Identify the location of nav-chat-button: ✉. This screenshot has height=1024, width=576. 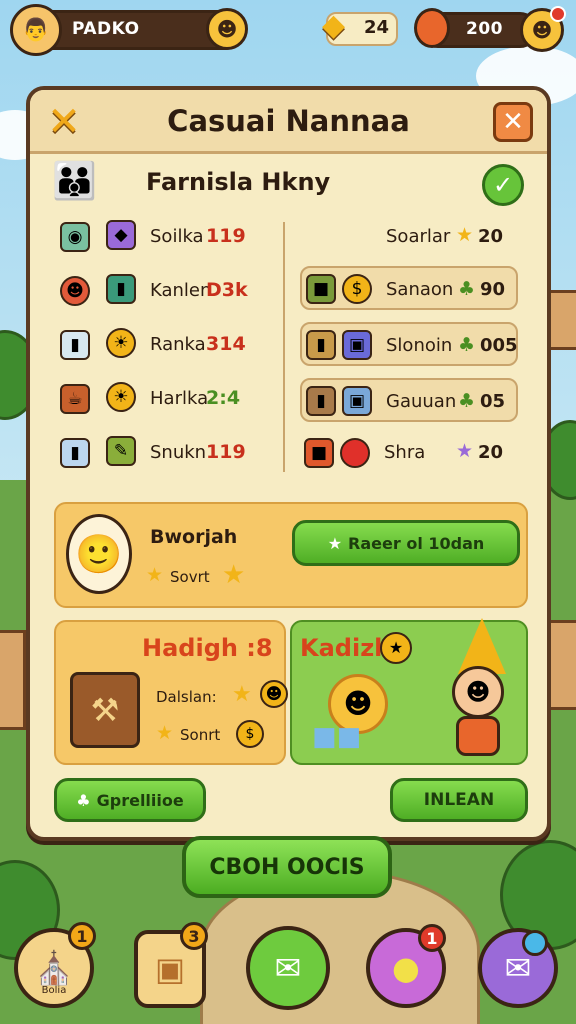
(288, 968).